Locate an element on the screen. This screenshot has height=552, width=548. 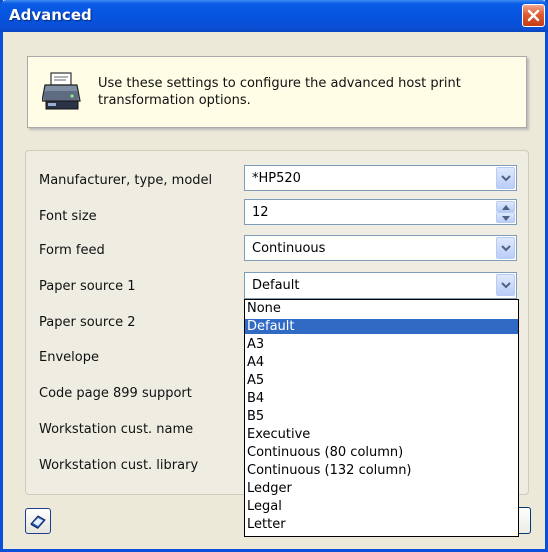
envelope-label: Envelope is located at coordinates (69, 357).